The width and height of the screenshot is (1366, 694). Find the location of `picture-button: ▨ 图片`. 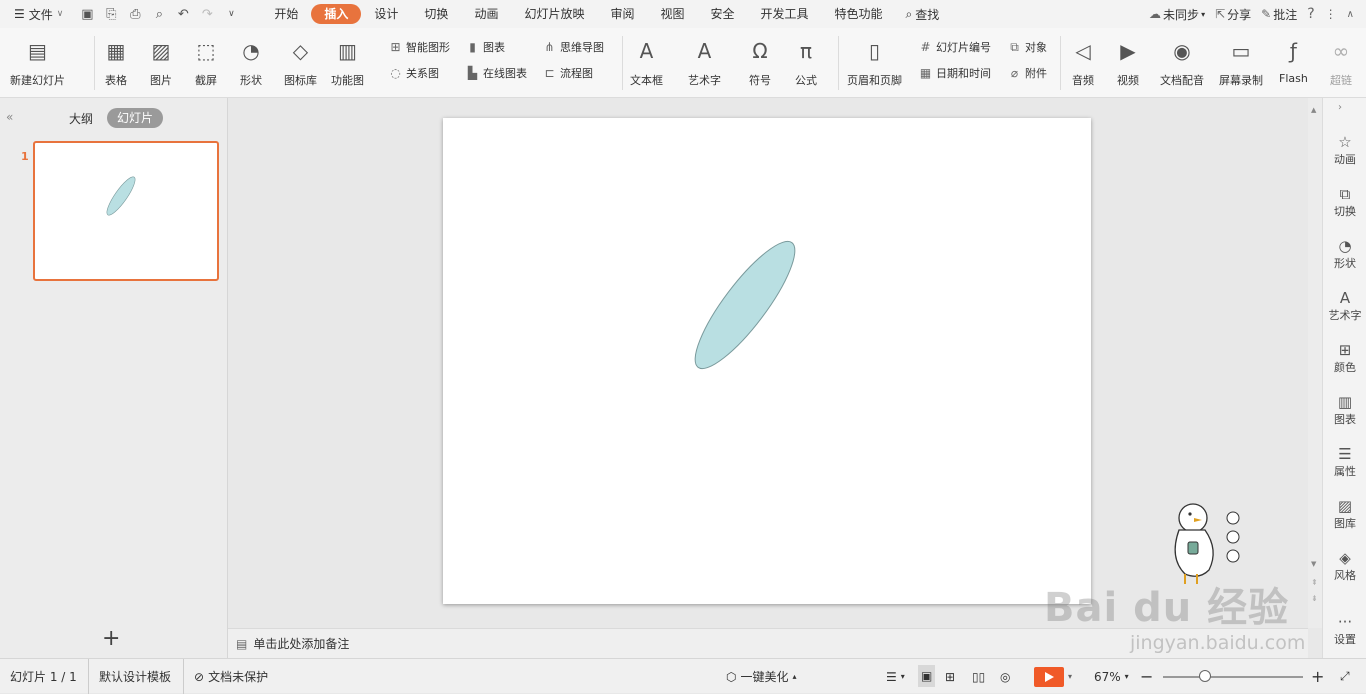

picture-button: ▨ 图片 is located at coordinates (161, 63).